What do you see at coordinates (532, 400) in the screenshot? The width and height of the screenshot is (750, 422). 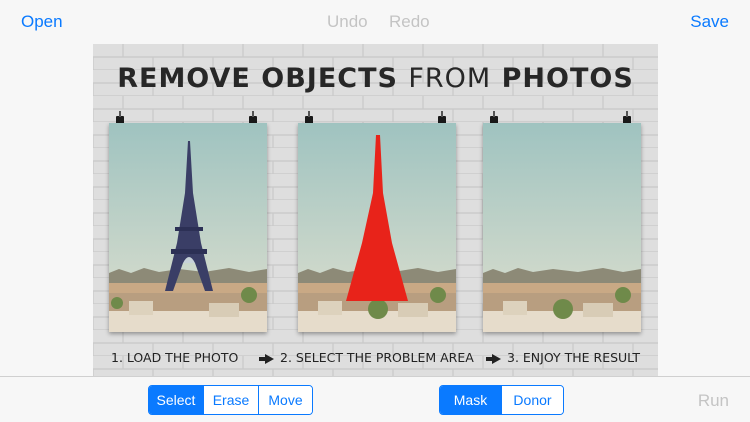 I see `donor-view-button: Donor` at bounding box center [532, 400].